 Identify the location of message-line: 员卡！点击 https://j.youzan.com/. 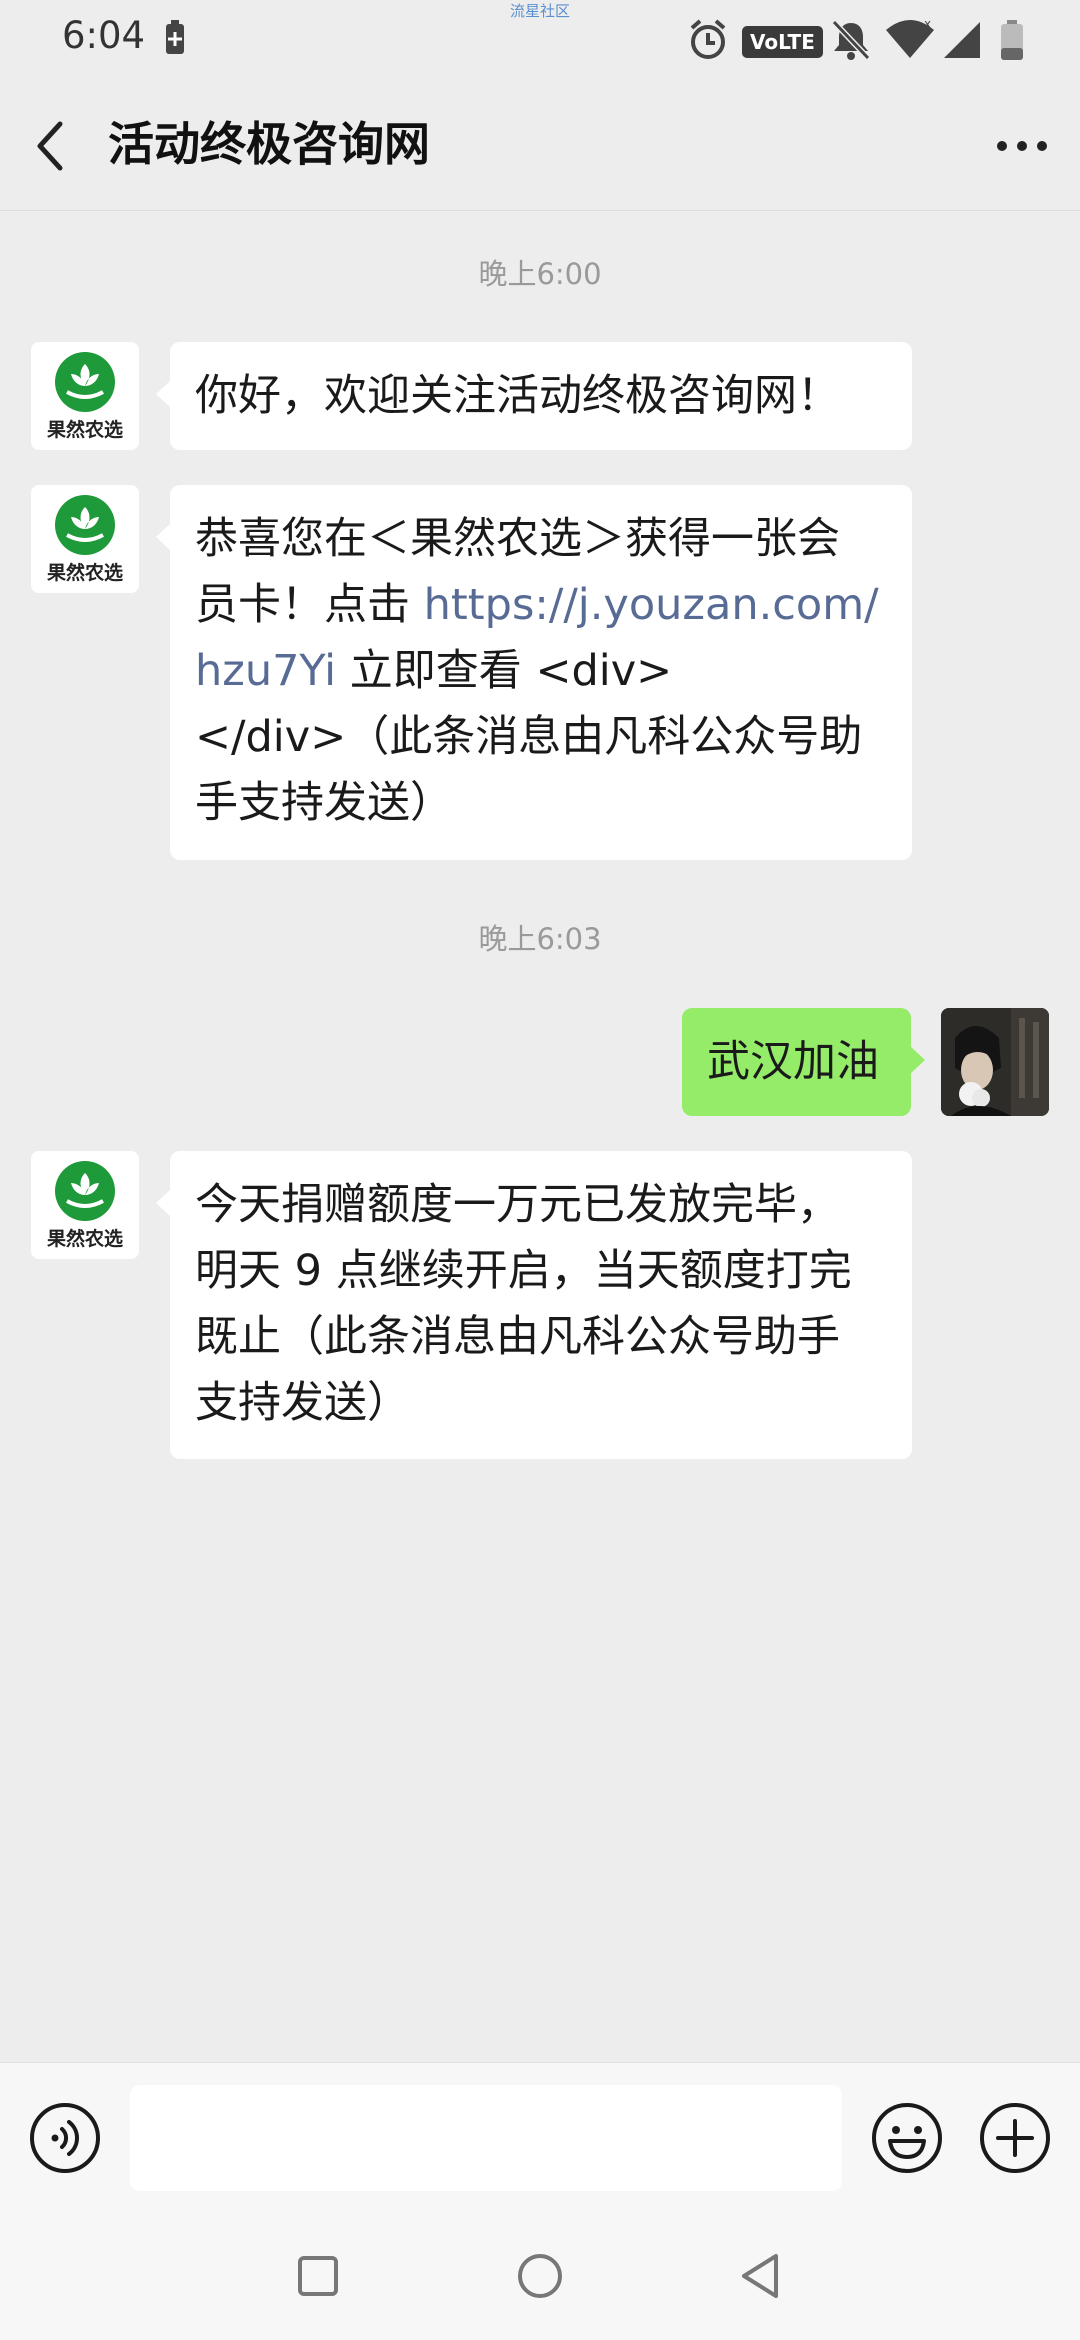
(541, 605).